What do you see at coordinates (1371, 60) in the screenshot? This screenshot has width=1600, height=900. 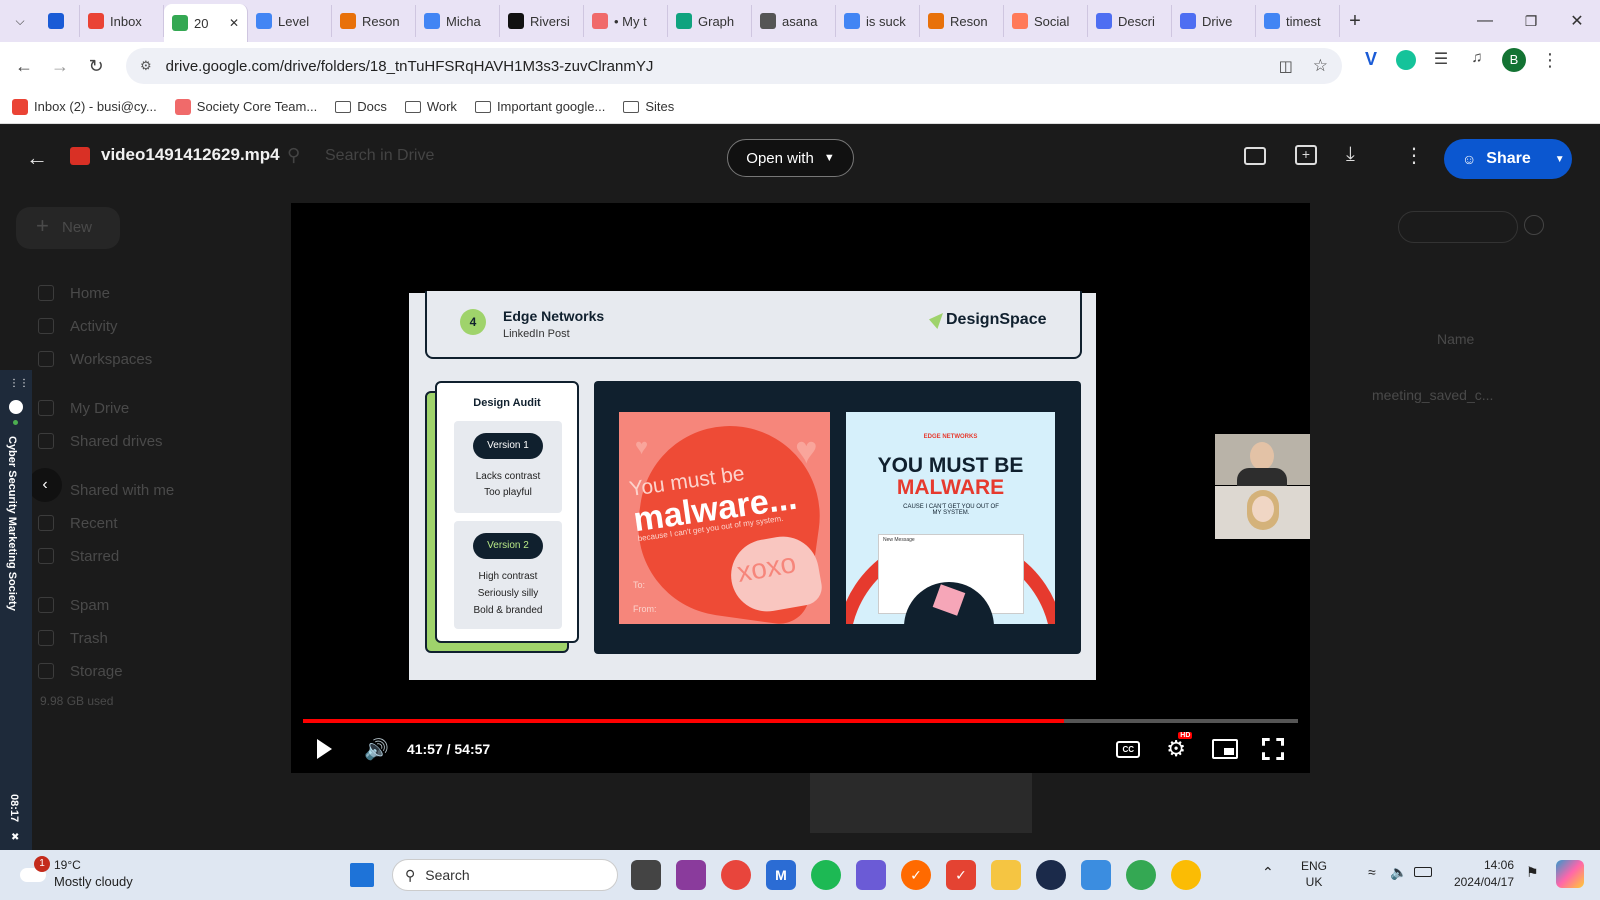 I see `vivaldi-extension-icon: V` at bounding box center [1371, 60].